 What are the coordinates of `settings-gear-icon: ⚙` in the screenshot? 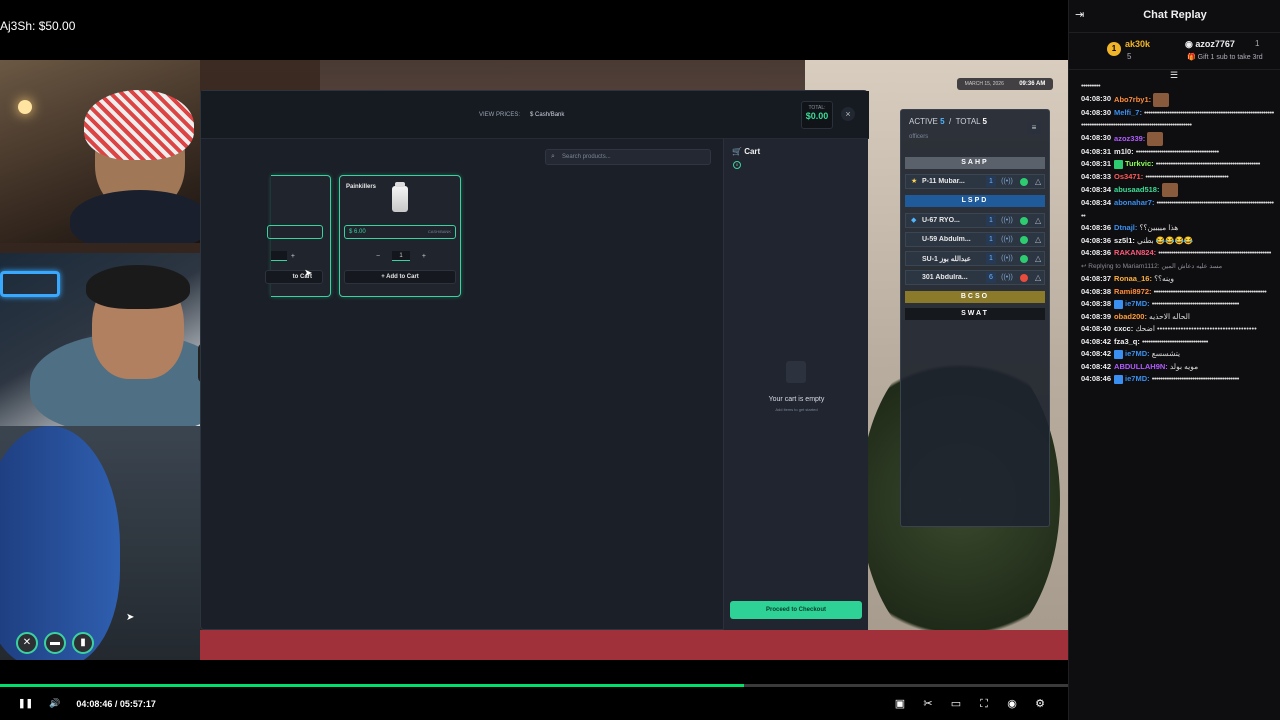 It's located at (1040, 704).